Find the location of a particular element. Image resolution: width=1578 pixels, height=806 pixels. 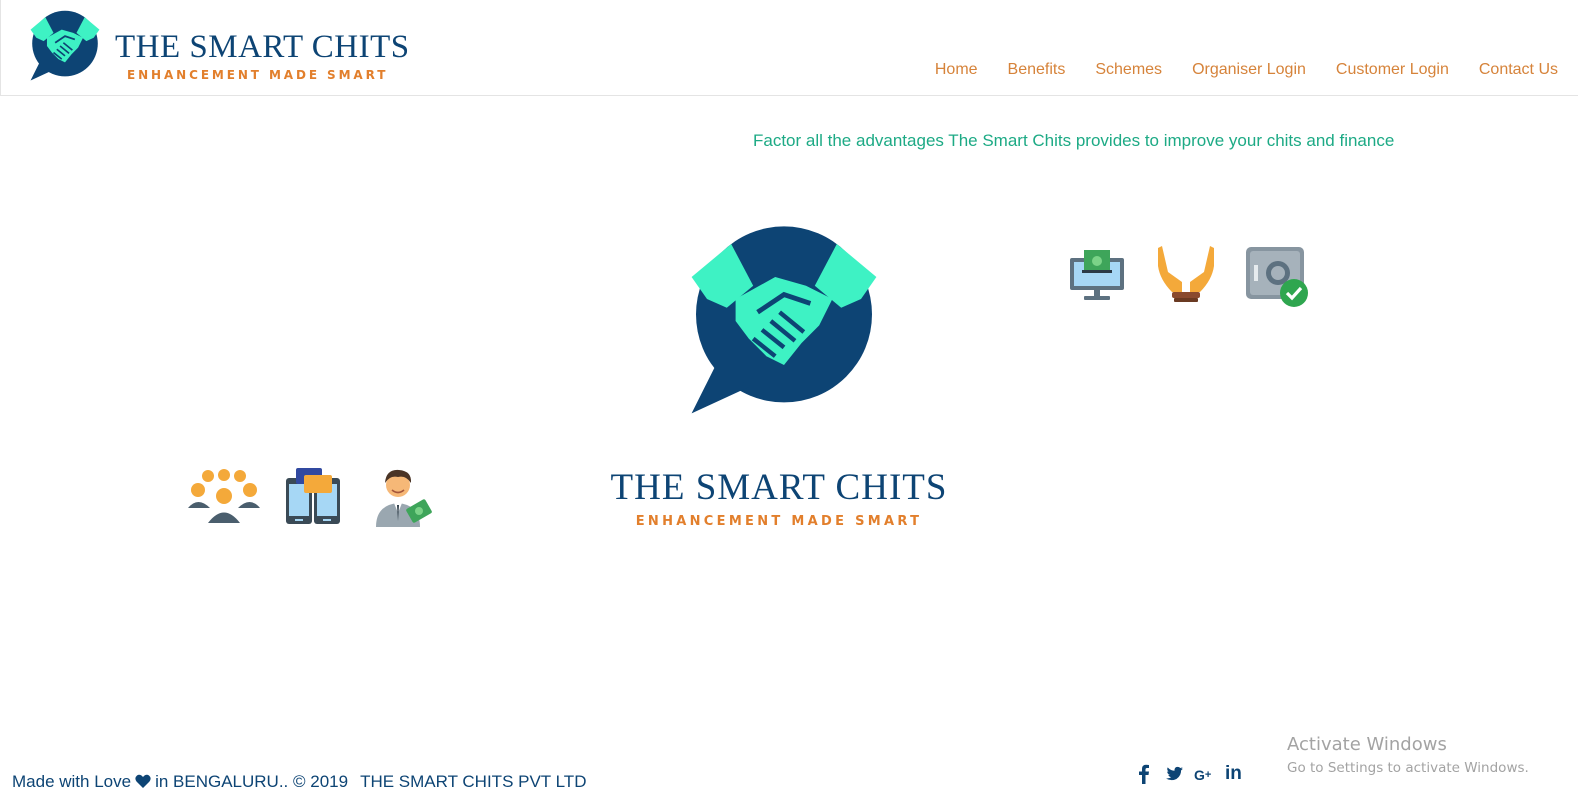

hero-brand-name: THE SMART CHITS is located at coordinates (779, 487).